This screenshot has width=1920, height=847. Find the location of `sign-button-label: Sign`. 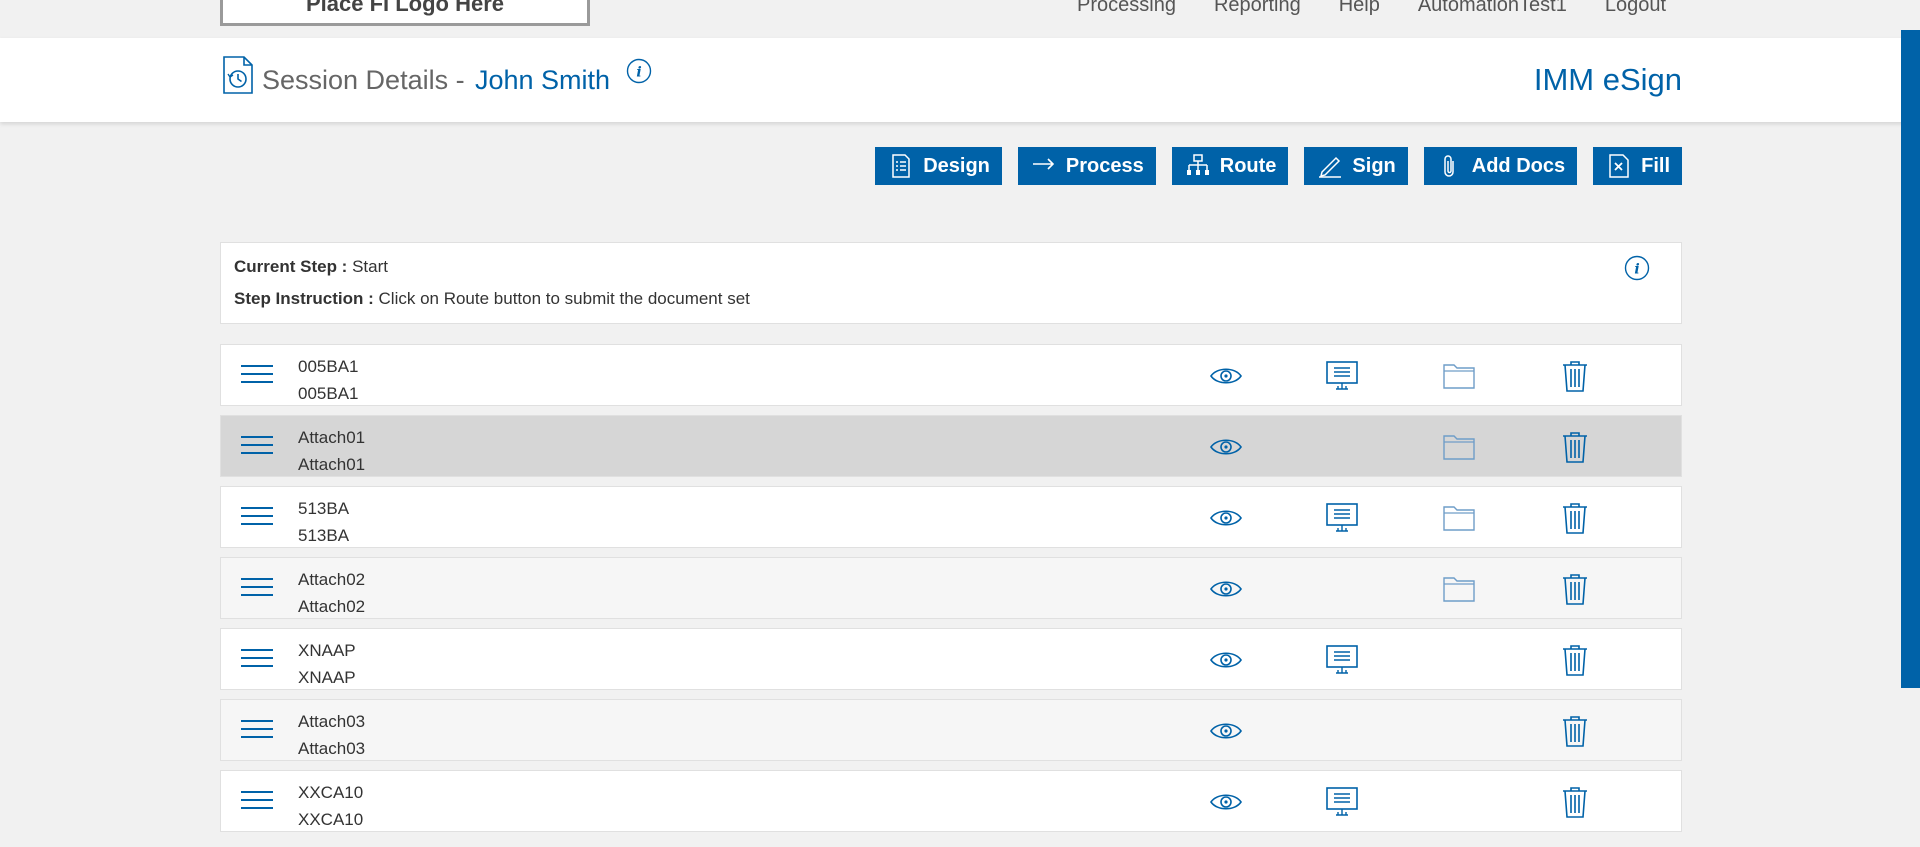

sign-button-label: Sign is located at coordinates (1374, 165).